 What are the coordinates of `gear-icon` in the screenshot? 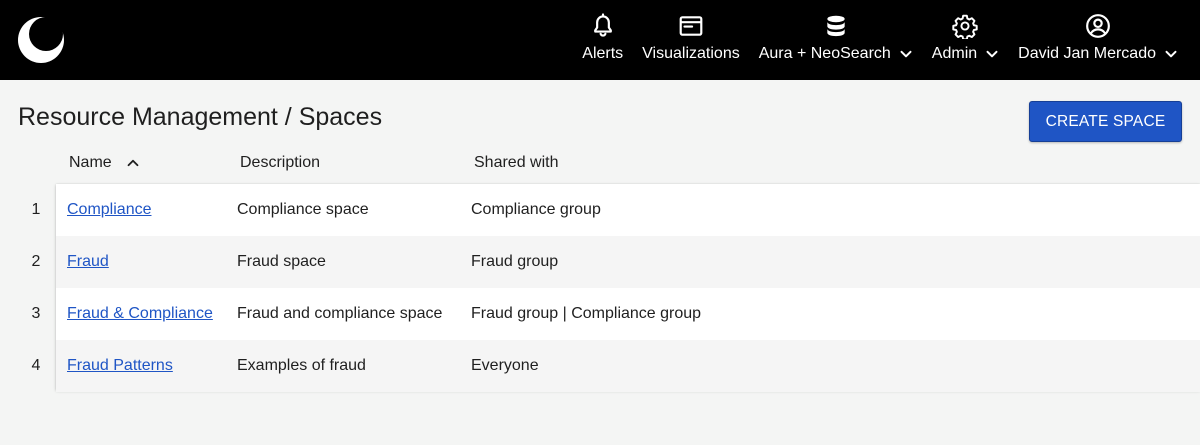 It's located at (965, 26).